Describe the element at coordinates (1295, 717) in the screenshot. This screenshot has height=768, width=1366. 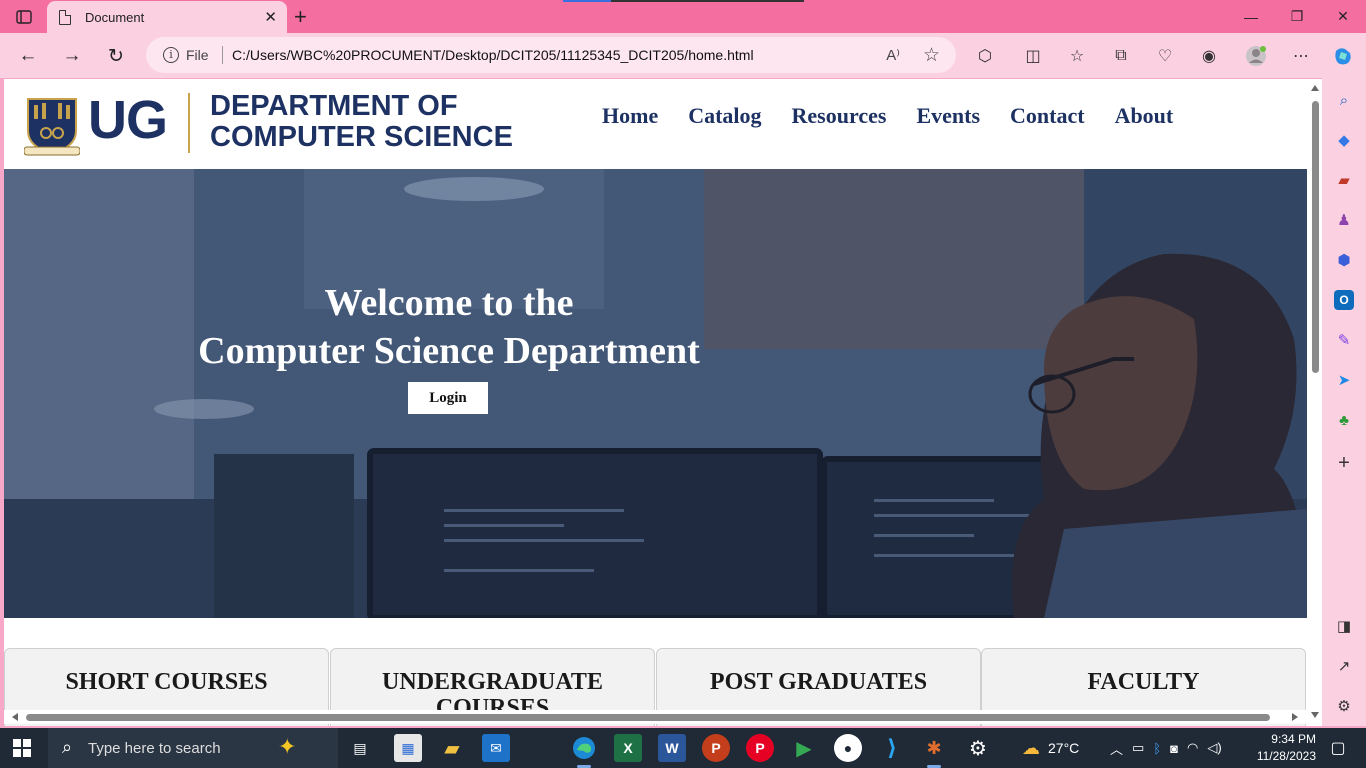
I see `scroll-right-arrow` at that location.